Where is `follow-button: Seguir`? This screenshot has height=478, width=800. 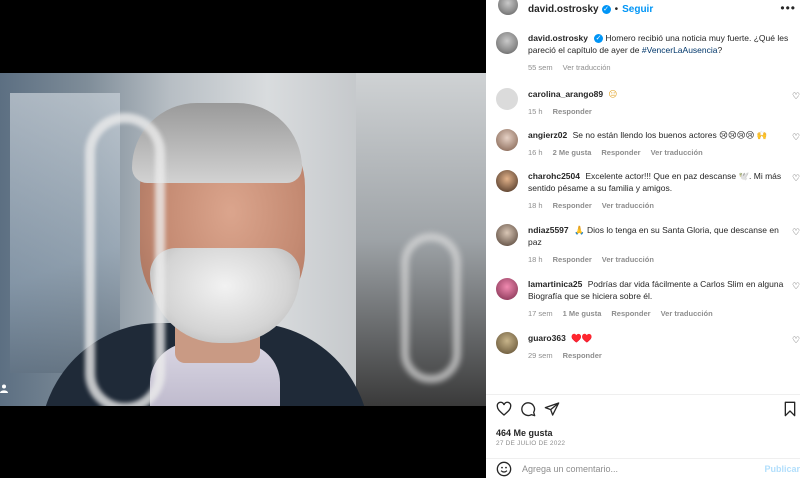
follow-button: Seguir is located at coordinates (637, 9).